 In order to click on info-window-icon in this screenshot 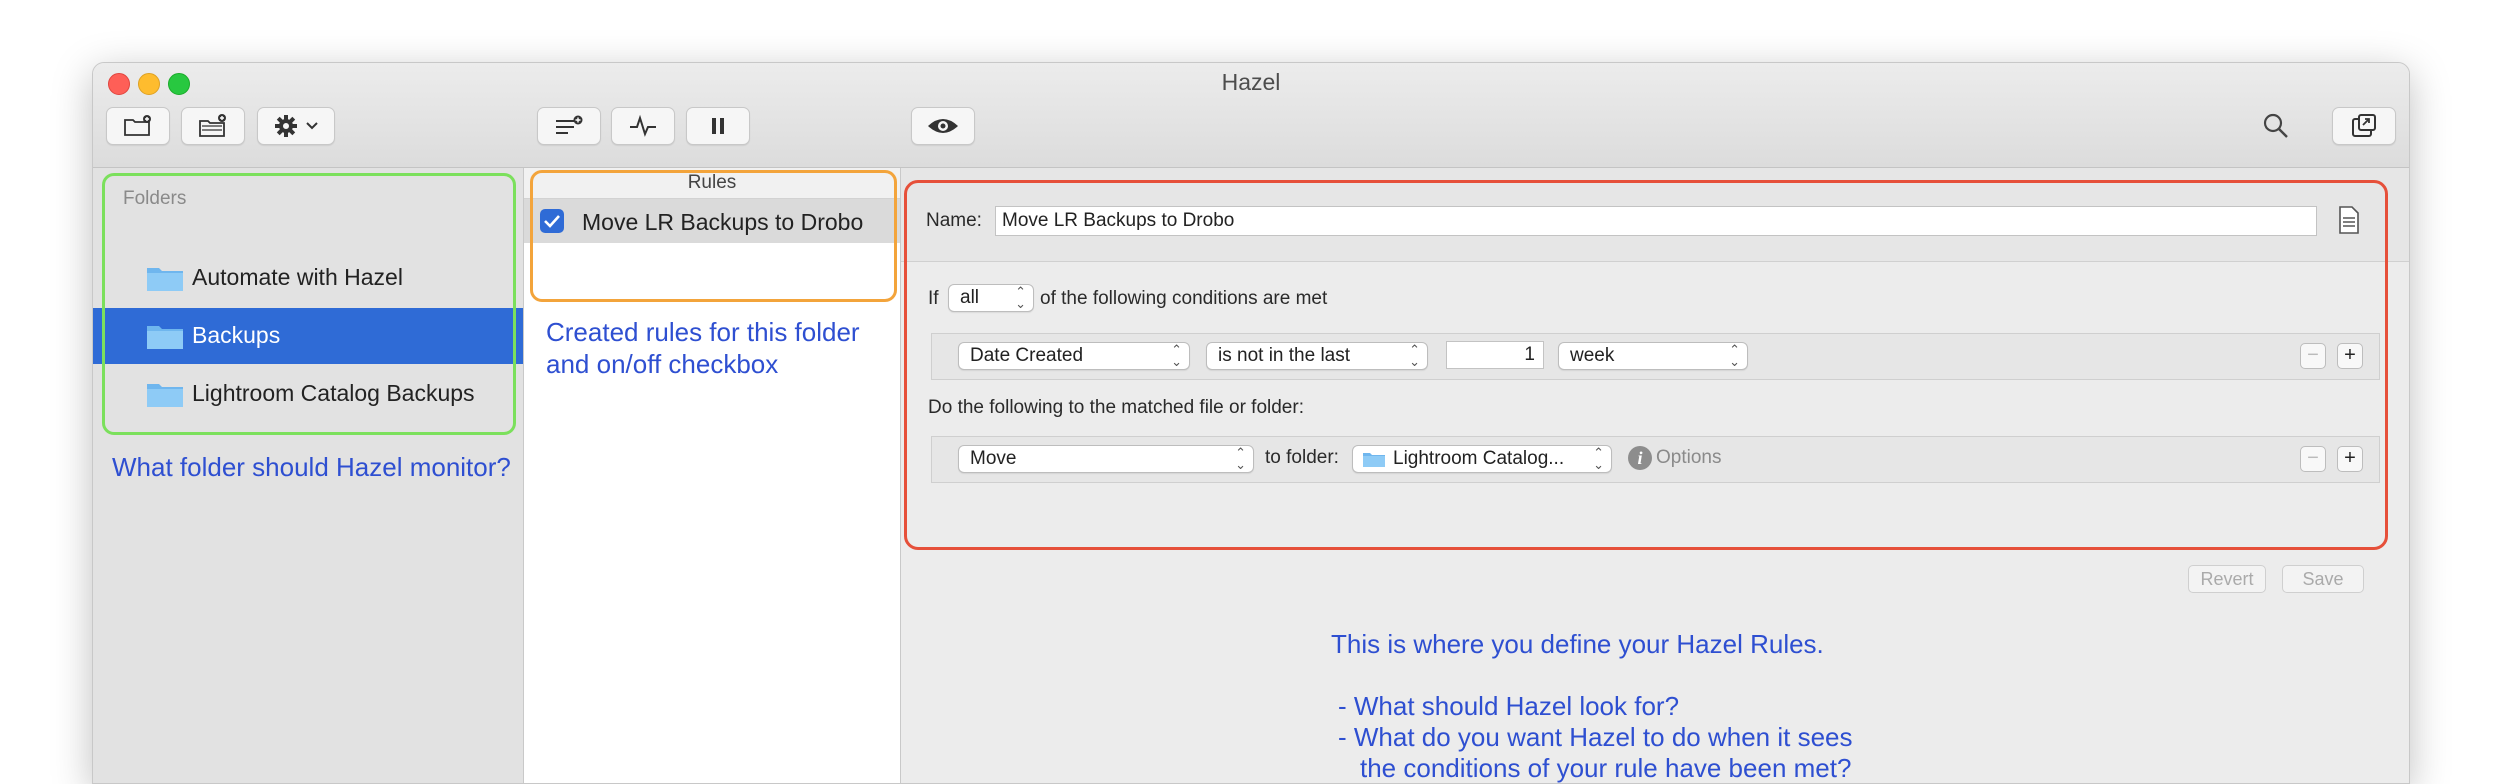, I will do `click(2364, 125)`.